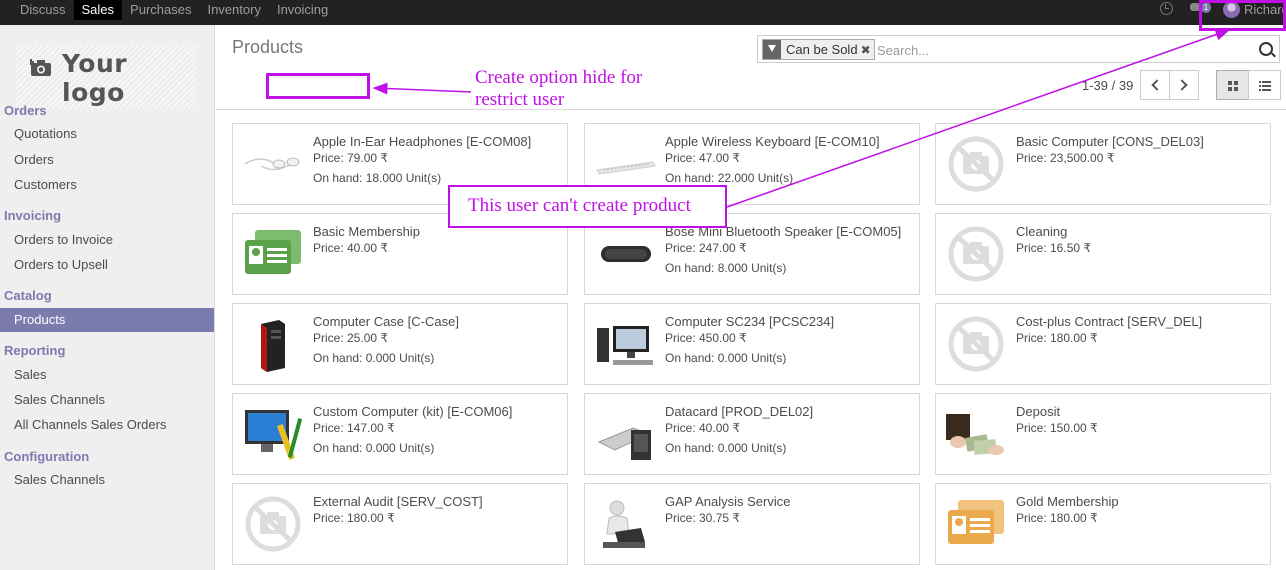 The width and height of the screenshot is (1286, 570). Describe the element at coordinates (587, 206) in the screenshot. I see `annotation-cannot-create-box: This user can't create product` at that location.